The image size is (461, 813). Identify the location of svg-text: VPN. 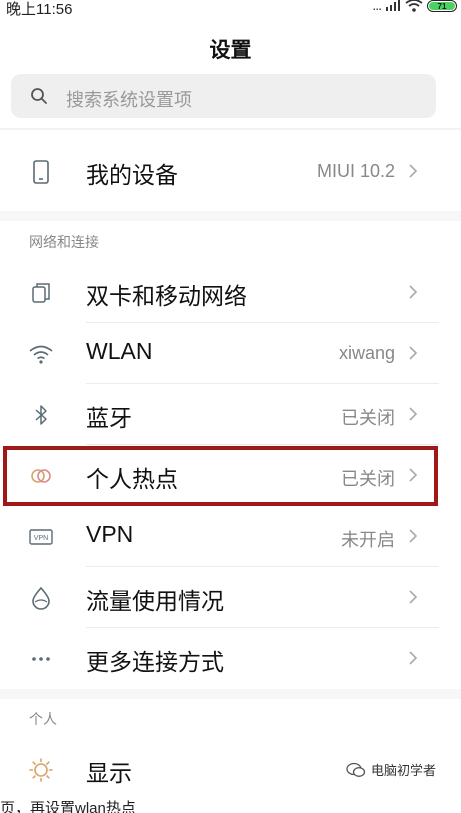
(41, 538).